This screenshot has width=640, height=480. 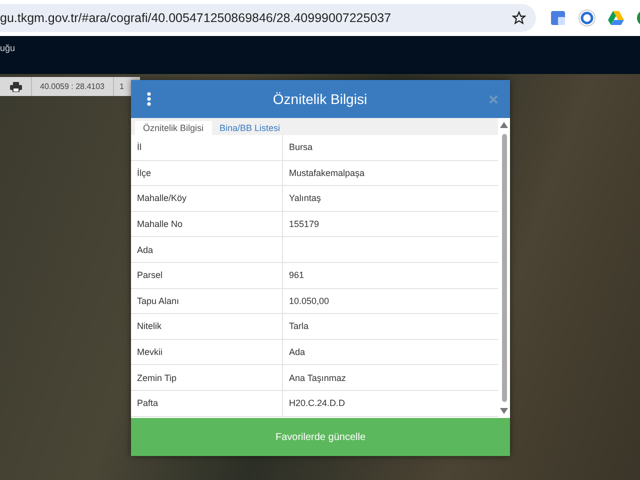 I want to click on dialog-title: Öznitelik Bilgisi, so click(x=320, y=99).